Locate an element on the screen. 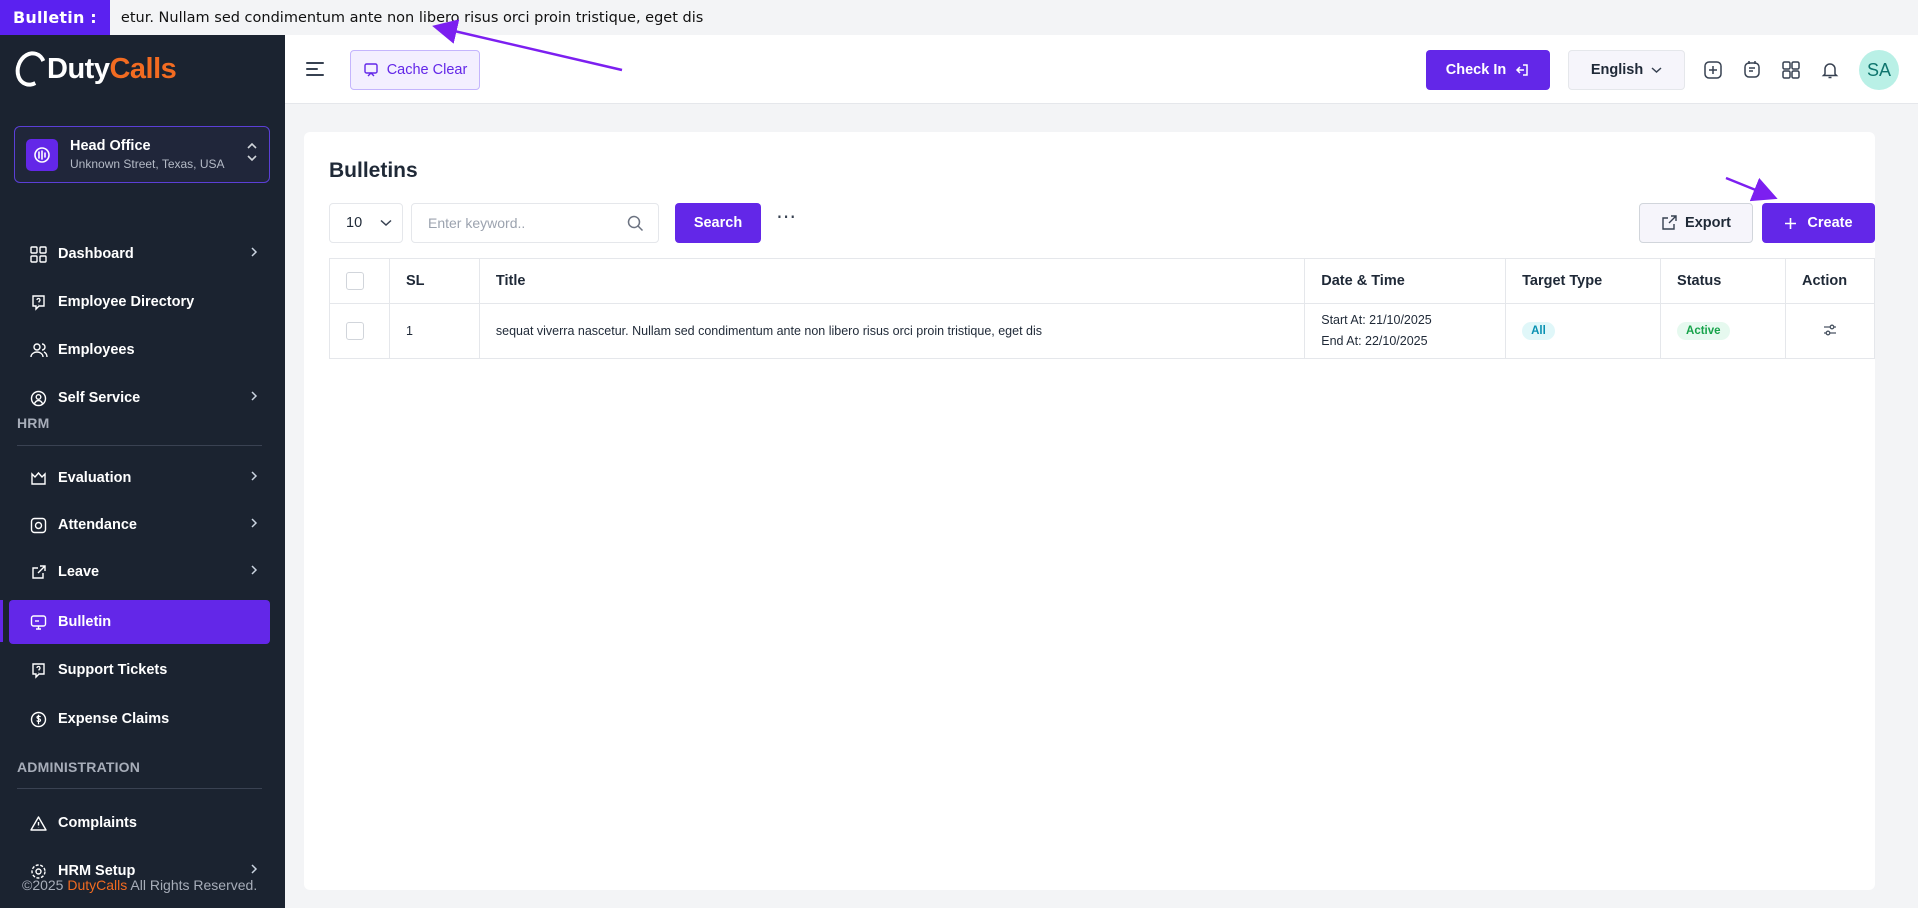  column-header-action: Action is located at coordinates (1830, 281).